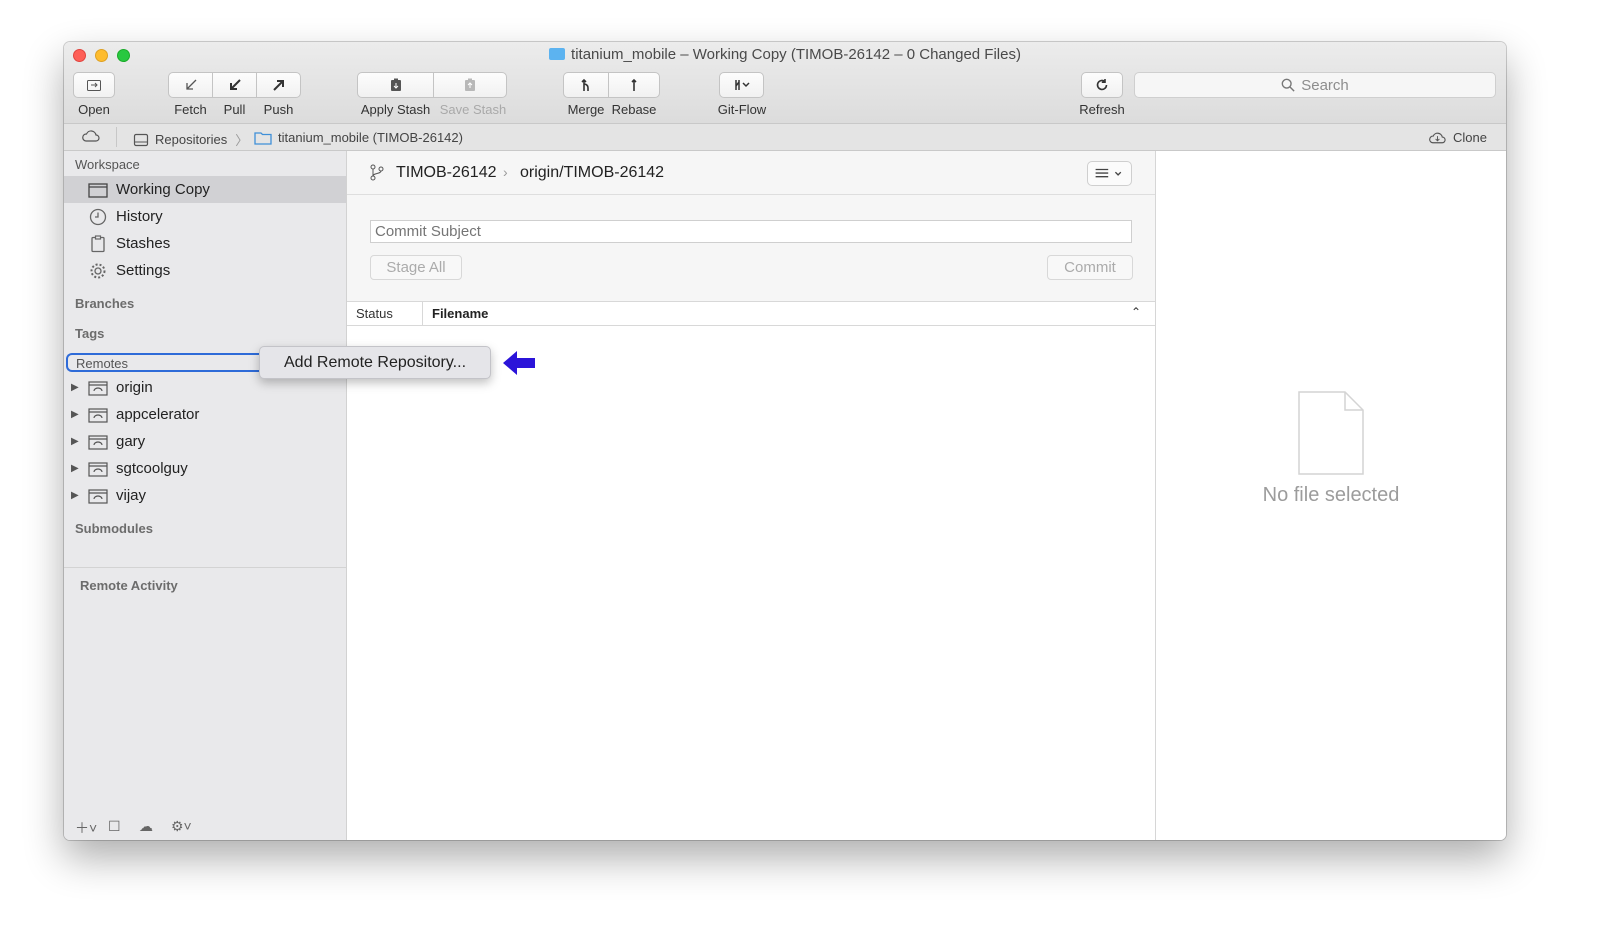  I want to click on commit-subject-input, so click(751, 231).